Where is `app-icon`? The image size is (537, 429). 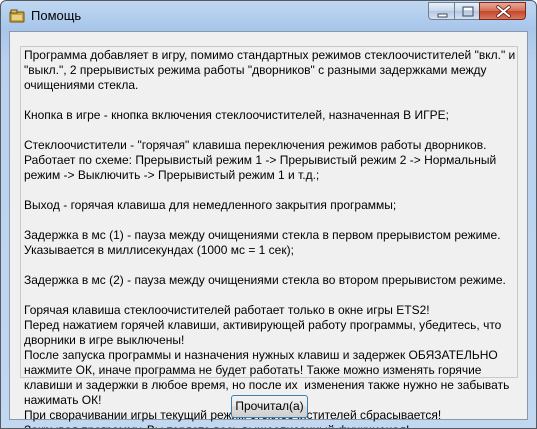
app-icon is located at coordinates (17, 16).